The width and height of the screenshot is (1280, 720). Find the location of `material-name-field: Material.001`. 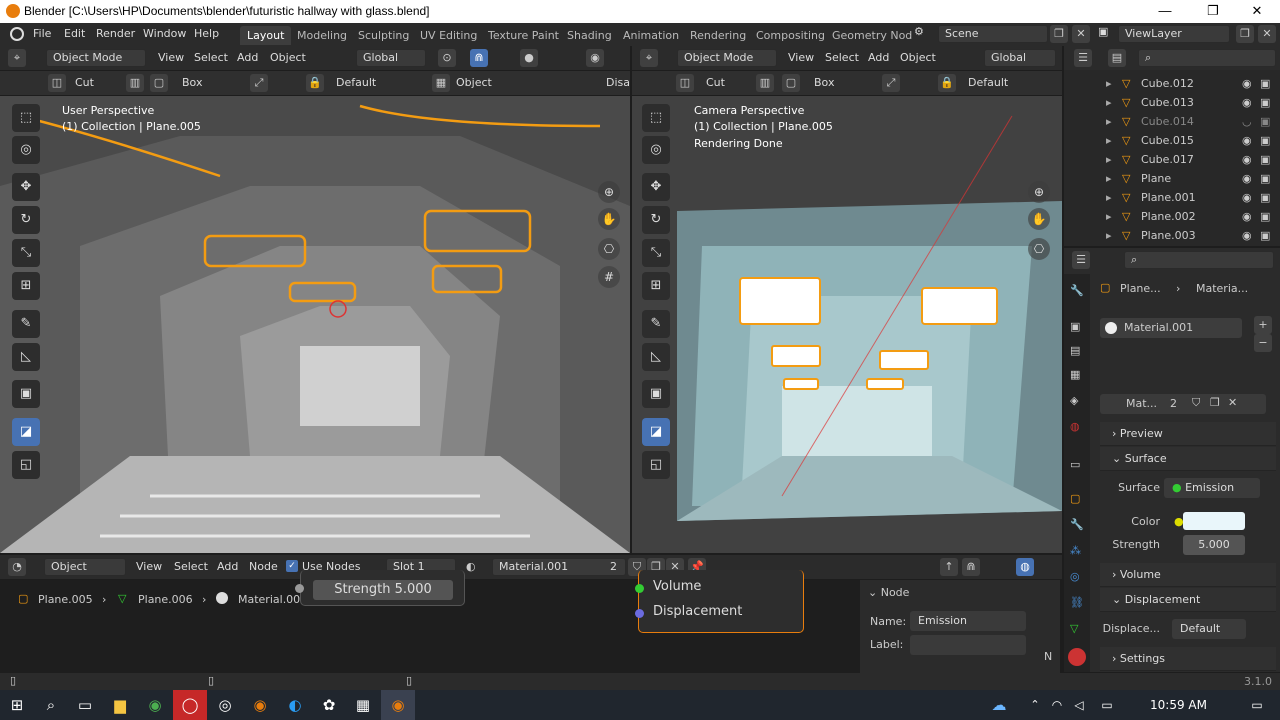

material-name-field: Material.001 is located at coordinates (559, 567).